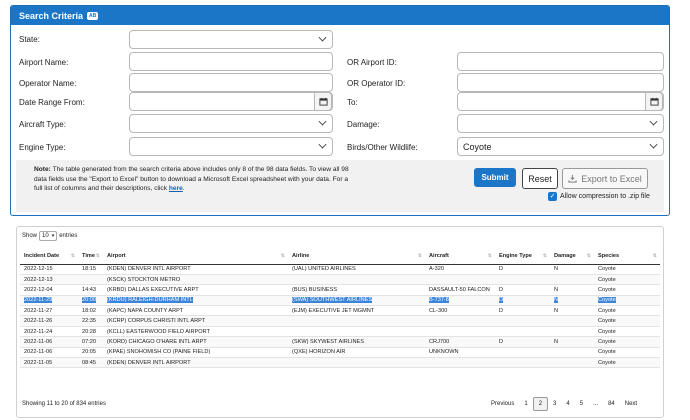 The image size is (690, 420). Describe the element at coordinates (540, 178) in the screenshot. I see `reset-button: Reset` at that location.